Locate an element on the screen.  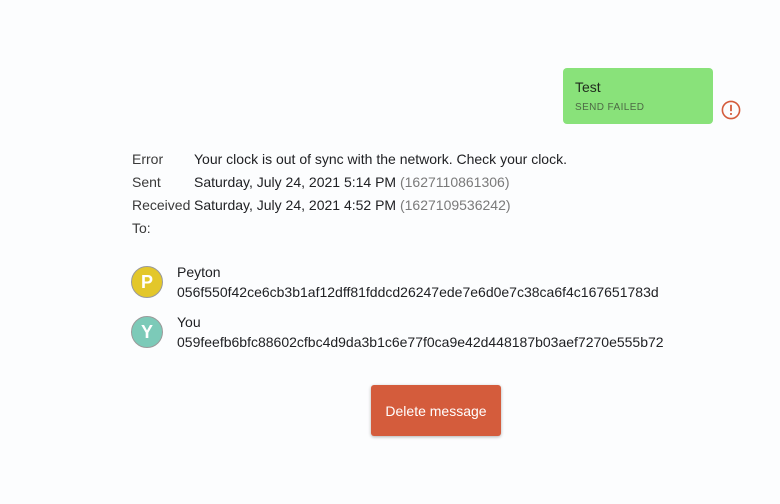
avatar: Y is located at coordinates (147, 332).